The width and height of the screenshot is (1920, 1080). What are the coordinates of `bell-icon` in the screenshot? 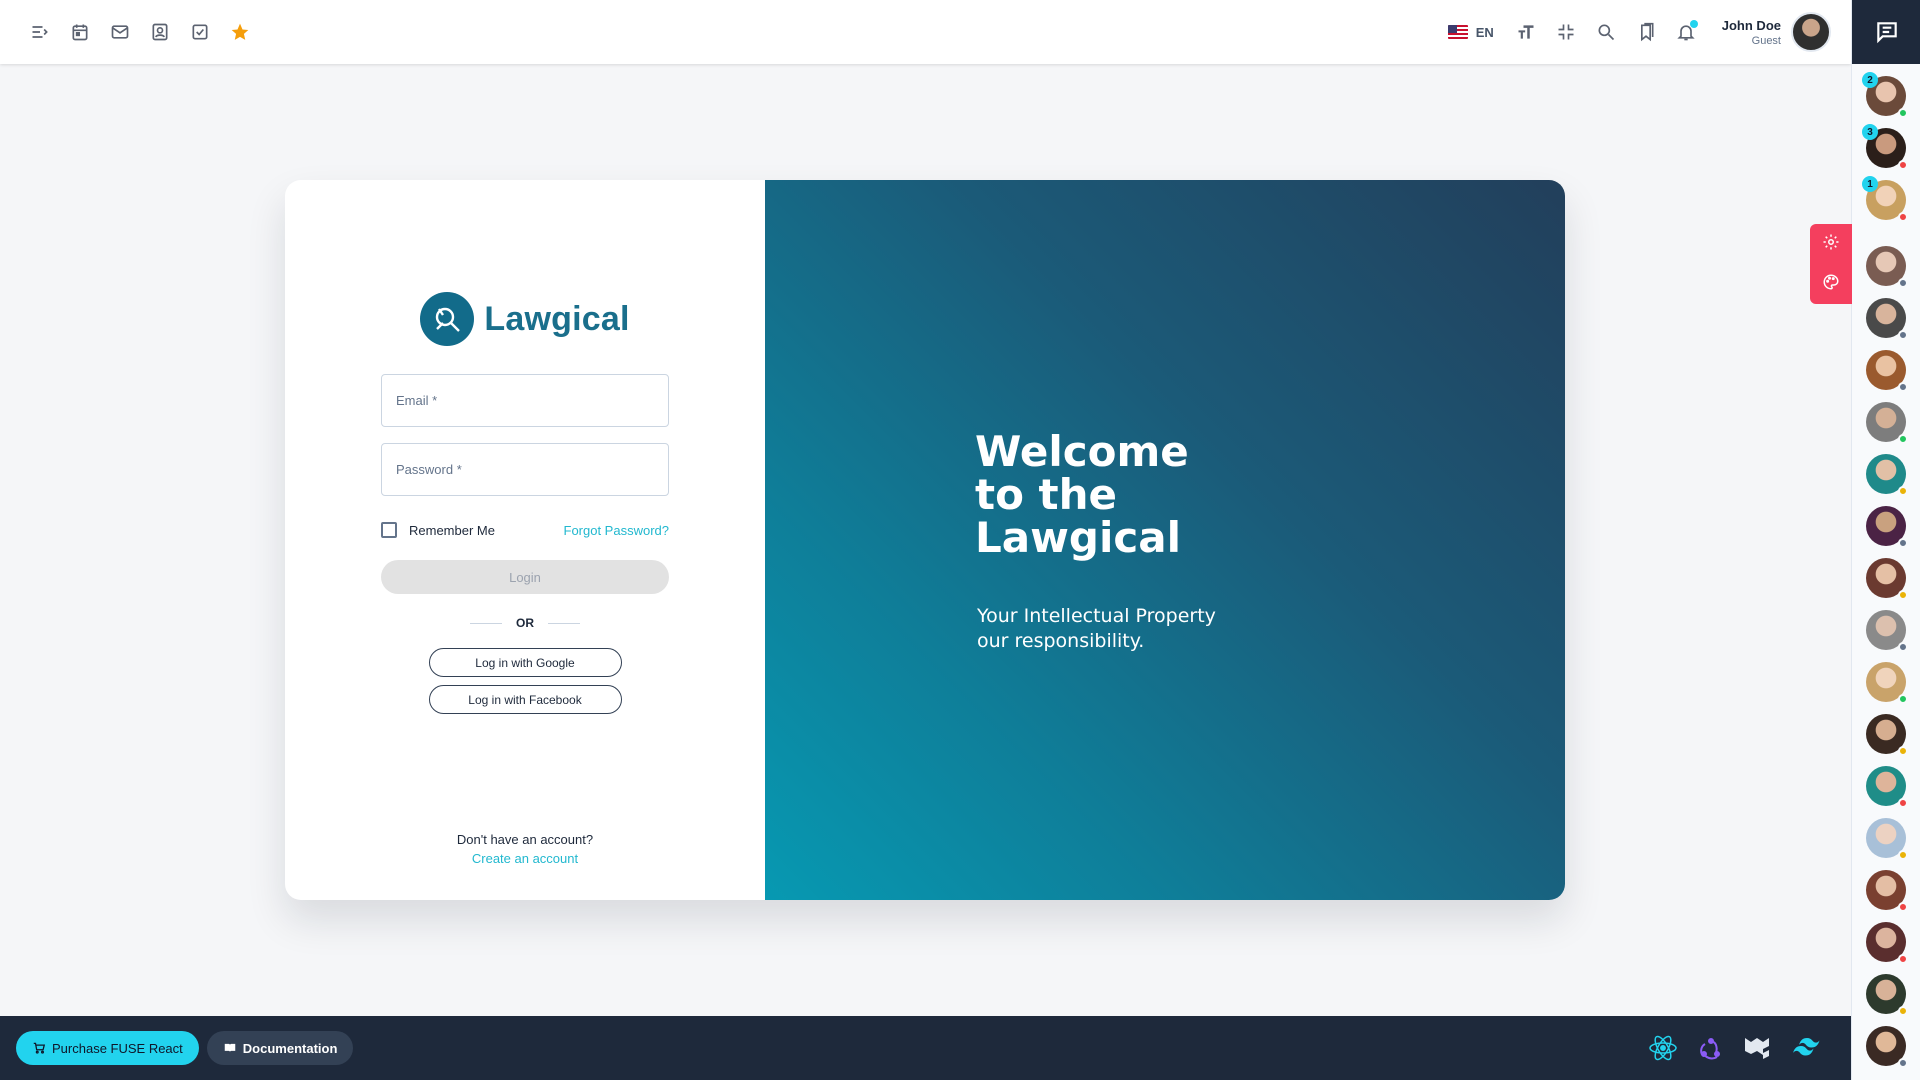 It's located at (1686, 32).